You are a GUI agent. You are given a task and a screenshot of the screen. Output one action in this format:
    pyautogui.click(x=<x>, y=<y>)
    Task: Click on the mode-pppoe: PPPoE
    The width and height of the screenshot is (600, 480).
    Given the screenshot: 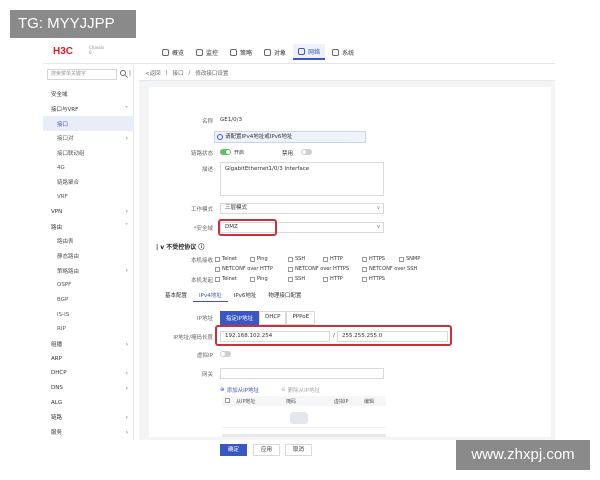 What is the action you would take?
    pyautogui.click(x=301, y=318)
    